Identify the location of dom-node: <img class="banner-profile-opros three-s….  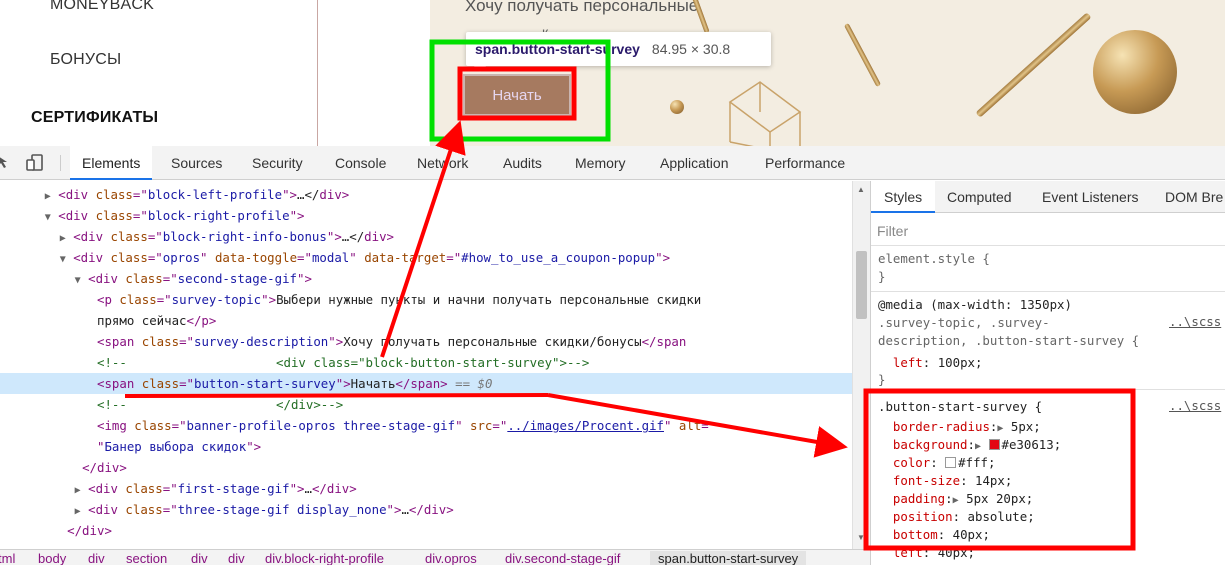
(426, 425).